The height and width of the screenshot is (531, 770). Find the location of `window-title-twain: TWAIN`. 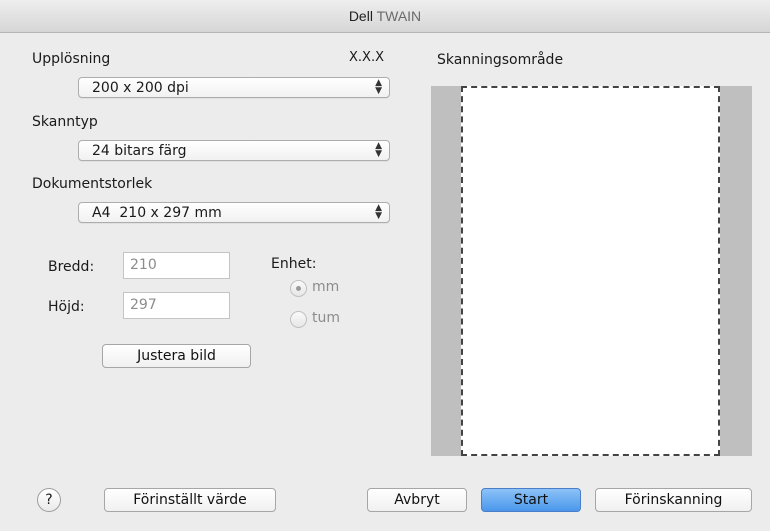

window-title-twain: TWAIN is located at coordinates (399, 16).